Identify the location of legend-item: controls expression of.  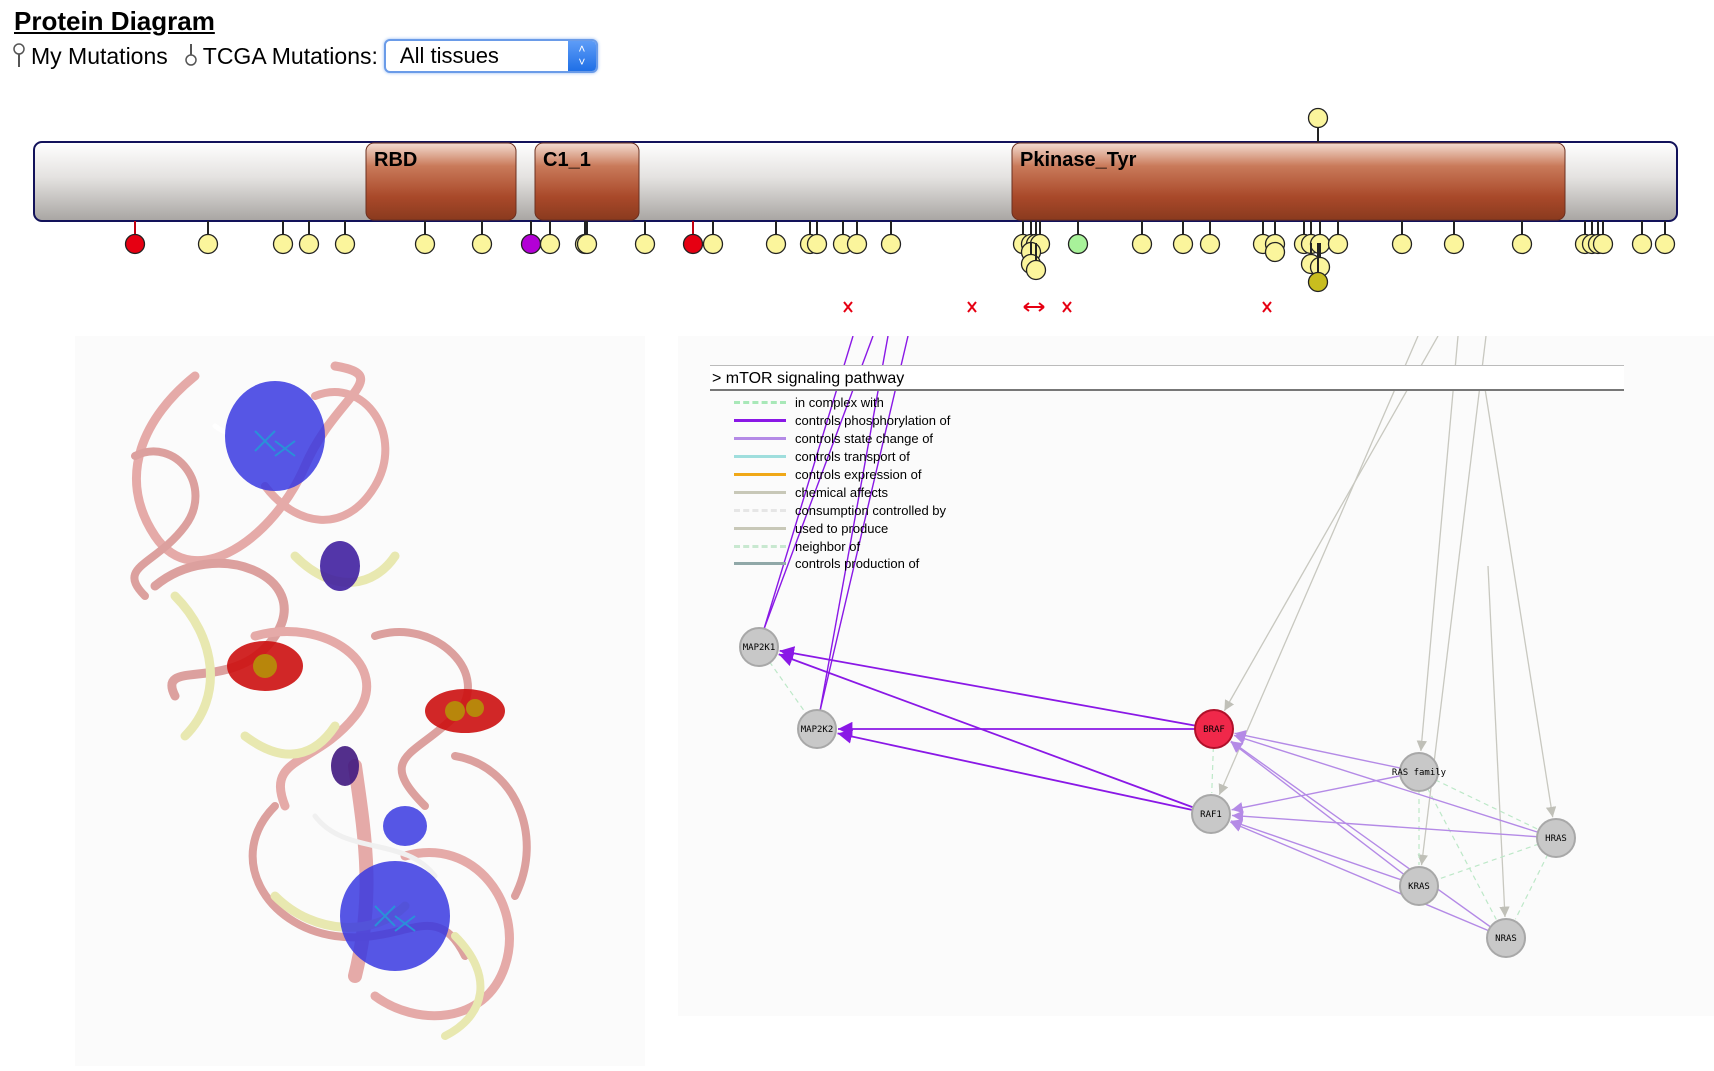
(842, 475).